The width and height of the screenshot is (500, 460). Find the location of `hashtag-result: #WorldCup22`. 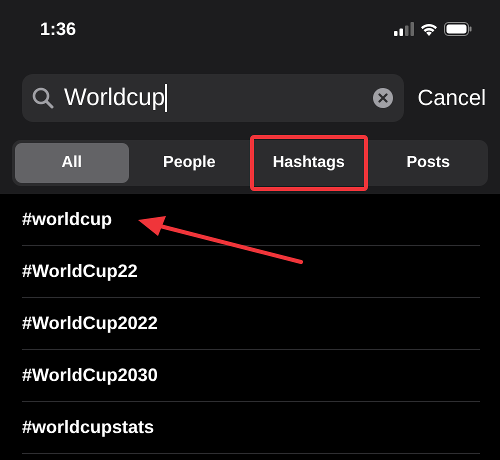

hashtag-result: #WorldCup22 is located at coordinates (251, 272).